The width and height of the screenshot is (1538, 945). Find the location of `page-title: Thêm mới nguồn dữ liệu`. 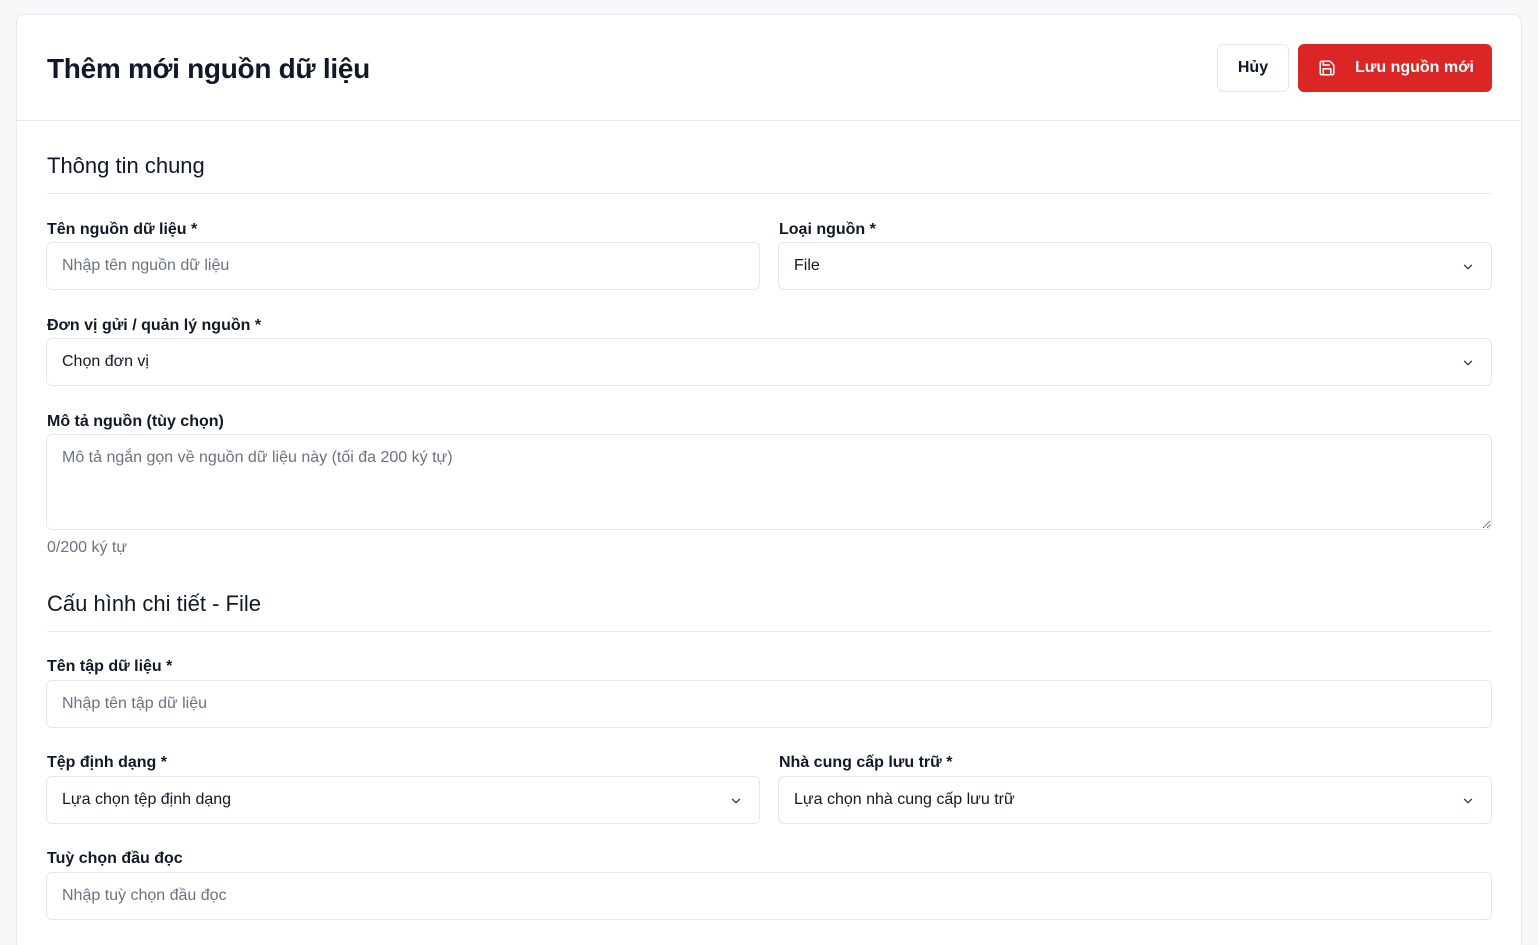

page-title: Thêm mới nguồn dữ liệu is located at coordinates (208, 68).